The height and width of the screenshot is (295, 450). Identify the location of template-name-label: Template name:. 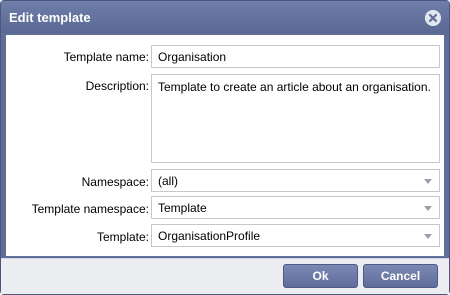
(106, 57).